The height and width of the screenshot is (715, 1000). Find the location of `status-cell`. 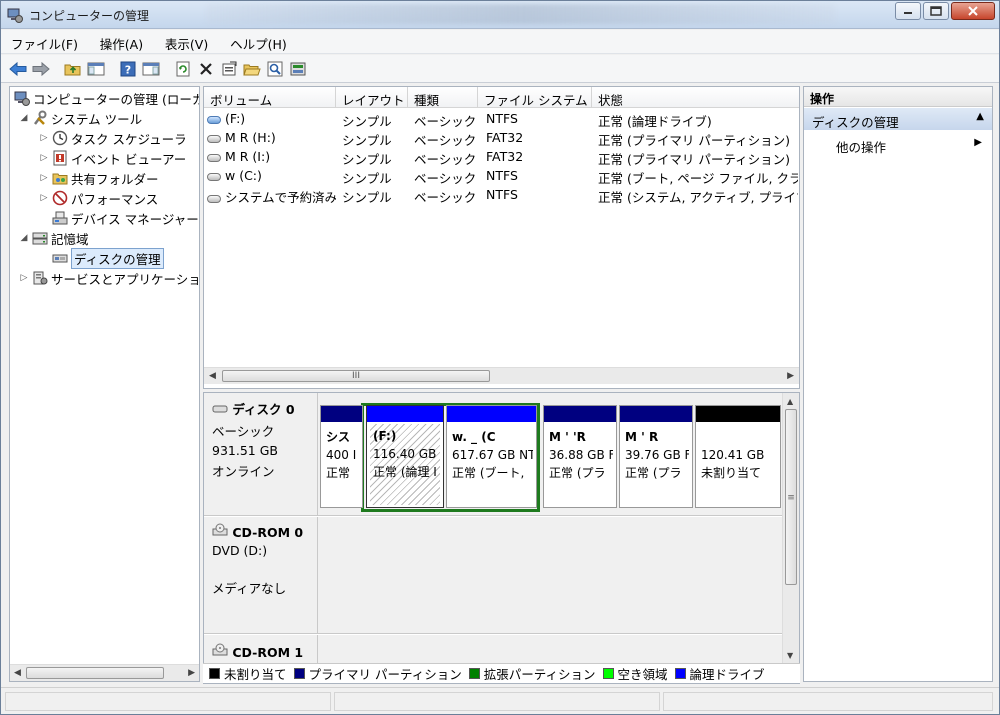

status-cell is located at coordinates (828, 701).